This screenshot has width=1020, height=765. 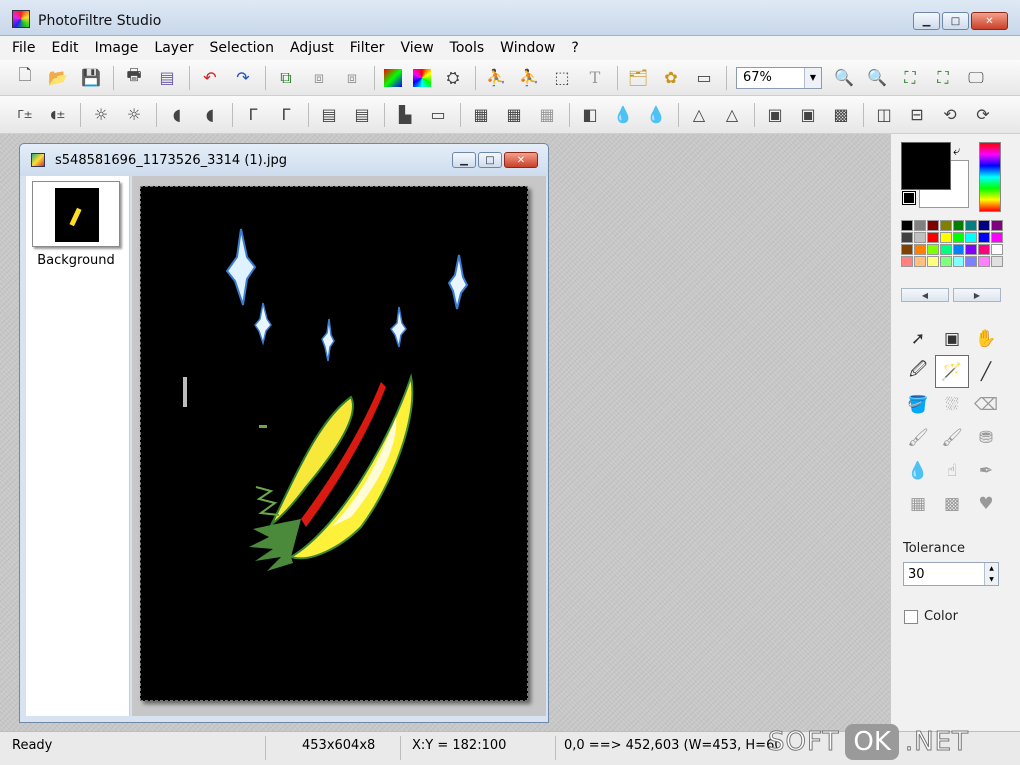 What do you see at coordinates (405, 115) in the screenshot?
I see `histogram-icon: ▙` at bounding box center [405, 115].